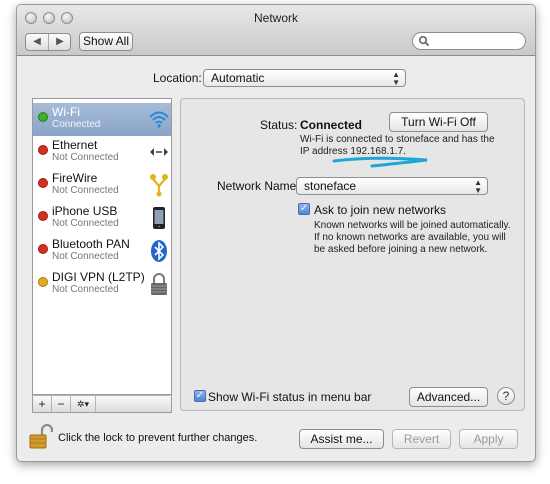 Image resolution: width=550 pixels, height=484 pixels. What do you see at coordinates (159, 251) in the screenshot?
I see `bluetooth-icon` at bounding box center [159, 251].